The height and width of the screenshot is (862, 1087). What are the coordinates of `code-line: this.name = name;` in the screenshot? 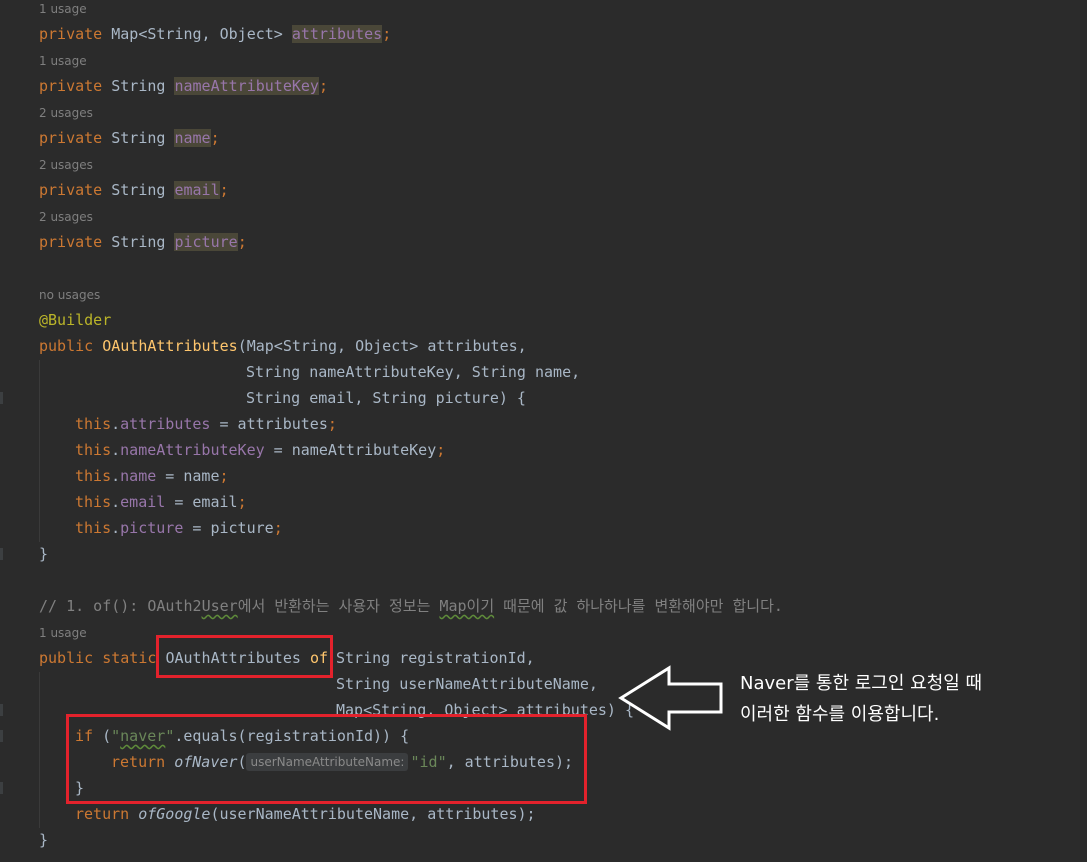 It's located at (152, 476).